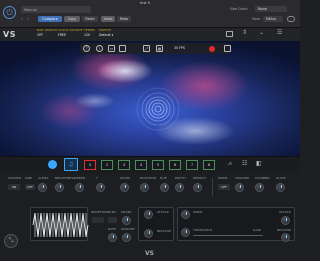 The image size is (320, 261). I want to click on field-value: Default ▾, so click(106, 35).